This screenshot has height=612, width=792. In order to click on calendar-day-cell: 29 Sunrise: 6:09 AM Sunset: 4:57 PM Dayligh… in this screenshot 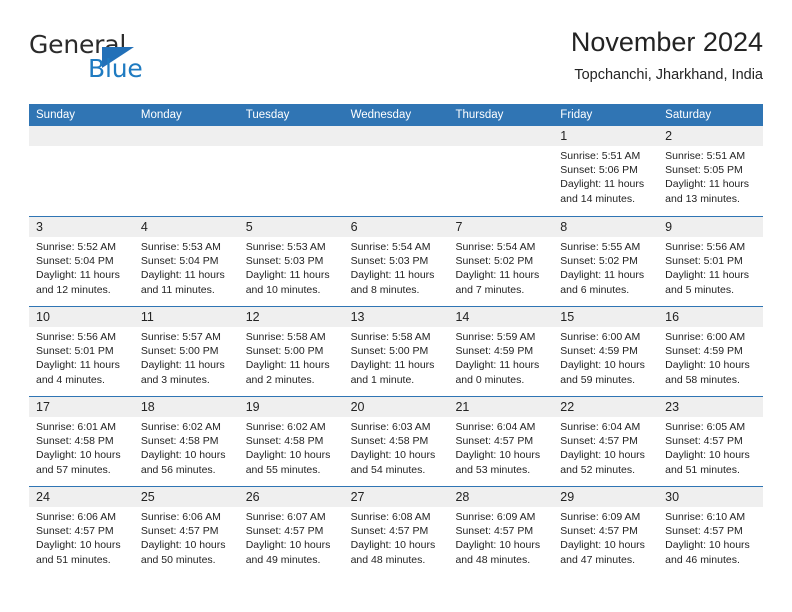, I will do `click(606, 531)`.